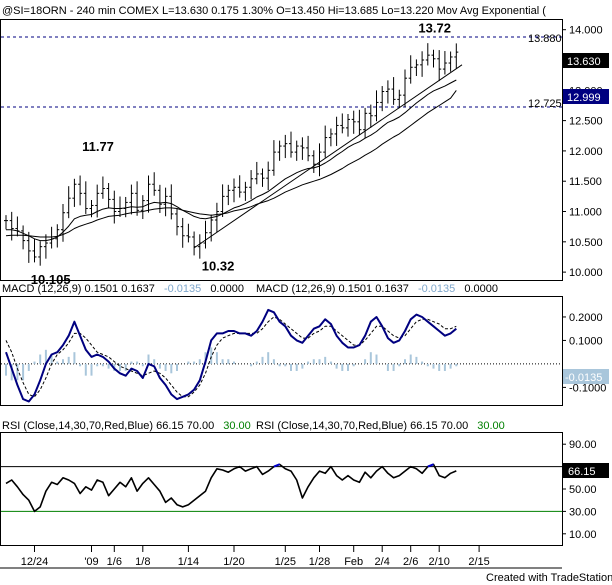 This screenshot has width=612, height=585. What do you see at coordinates (583, 445) in the screenshot?
I see `rsi-y-tick-label: 90.00` at bounding box center [583, 445].